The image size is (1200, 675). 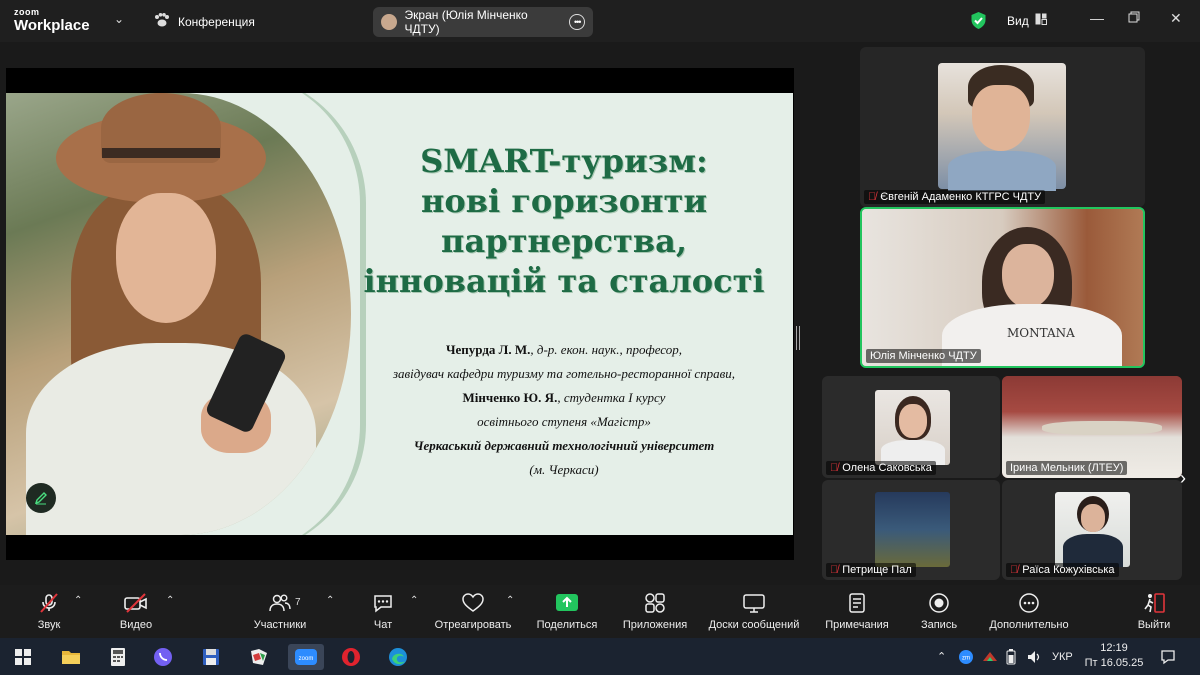 I want to click on zoom-tray-icon: zm, so click(x=966, y=656).